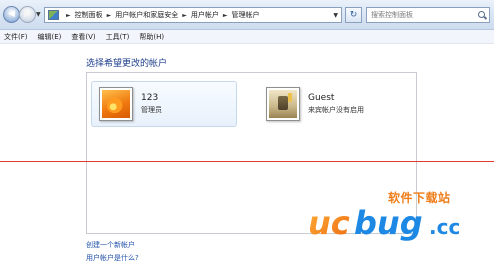 The image size is (494, 261). What do you see at coordinates (205, 15) in the screenshot?
I see `breadcrumb-user-accounts: 用户帐户` at bounding box center [205, 15].